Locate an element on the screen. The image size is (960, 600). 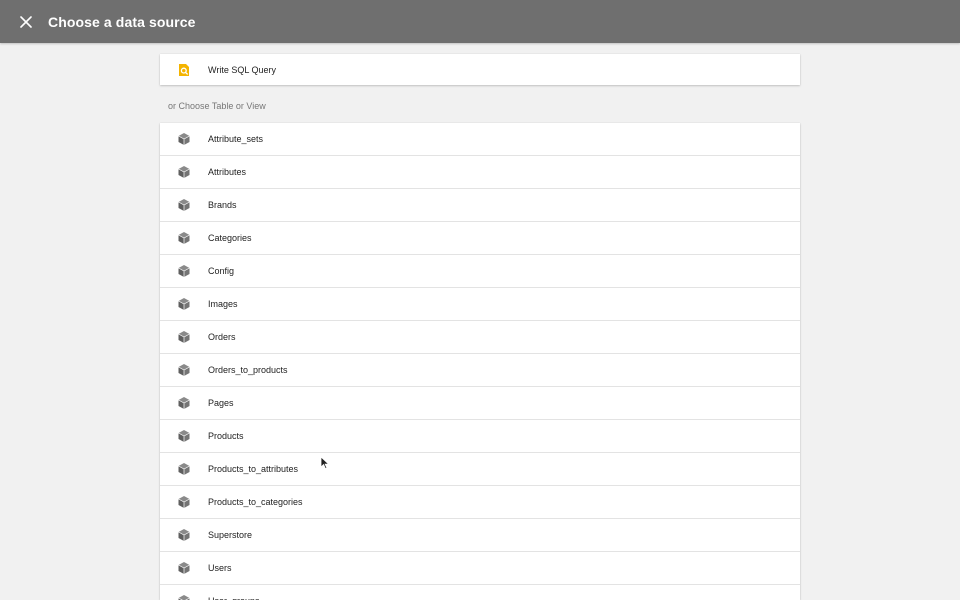
table-list-item: Orders_to_products is located at coordinates (480, 370).